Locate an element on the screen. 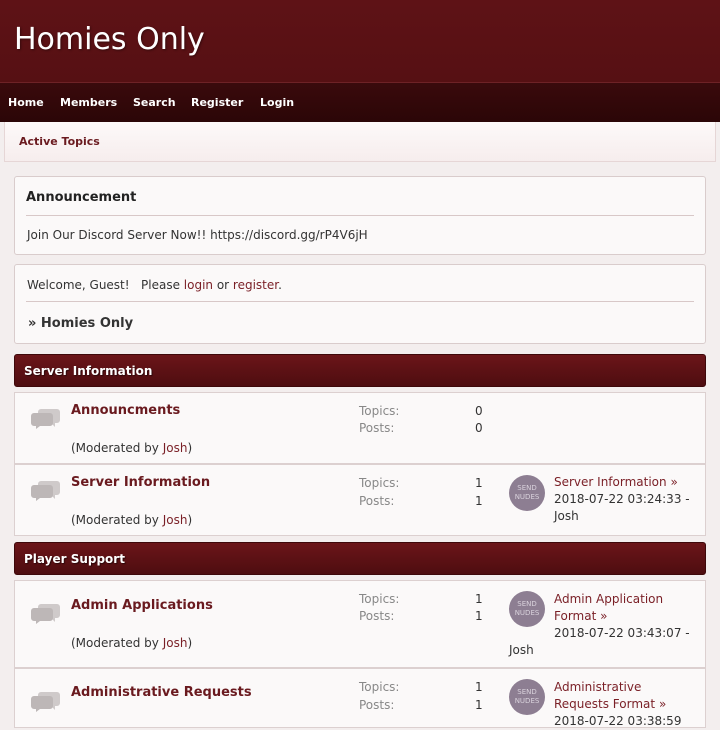 This screenshot has width=720, height=730. nav-members: Members is located at coordinates (88, 102).